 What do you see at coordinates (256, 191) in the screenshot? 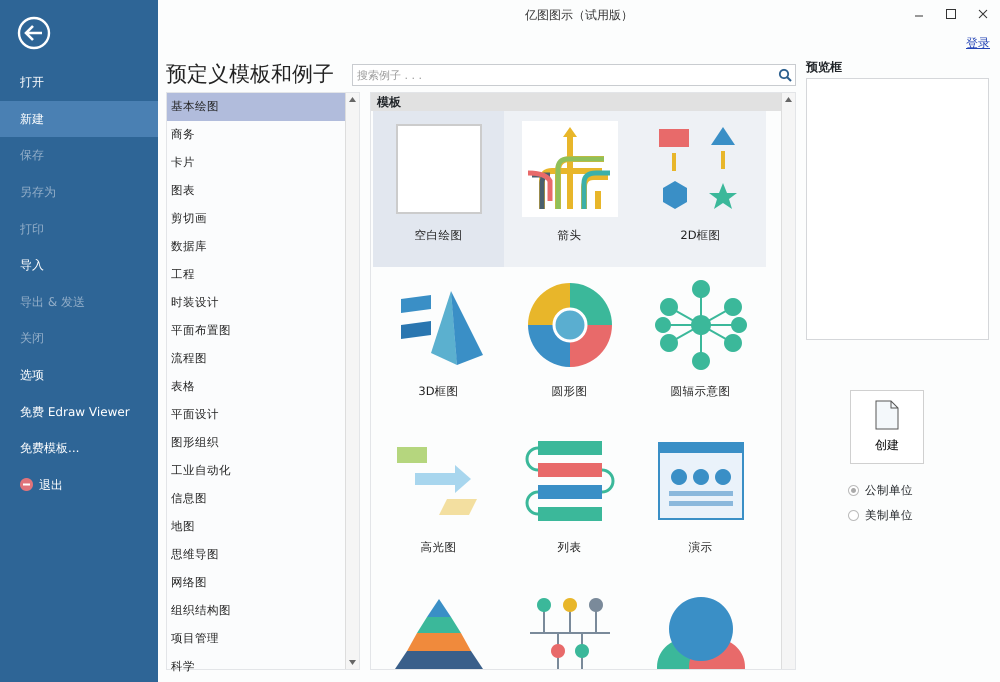
I see `category-item: 图表` at bounding box center [256, 191].